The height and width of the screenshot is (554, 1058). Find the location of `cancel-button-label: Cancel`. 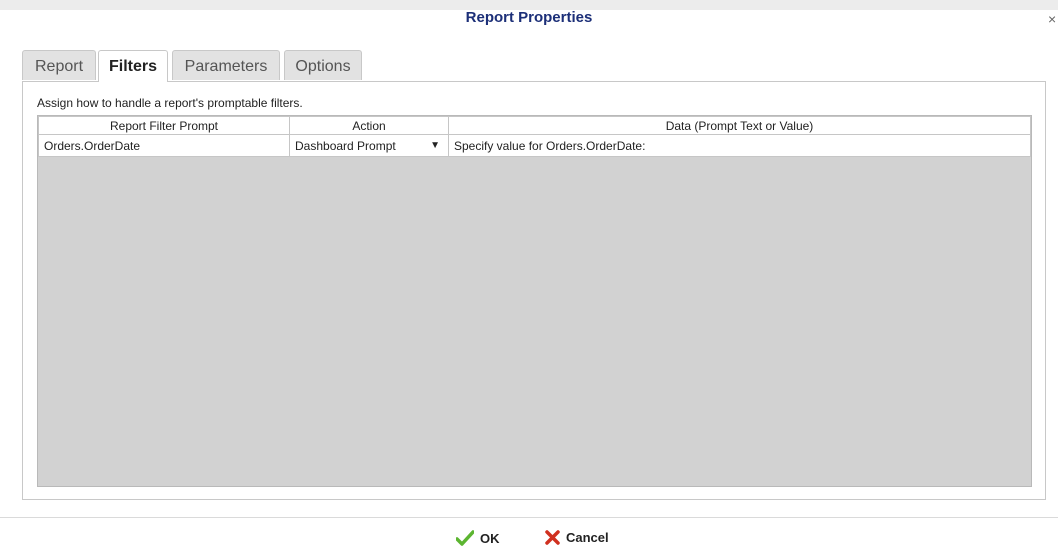

cancel-button-label: Cancel is located at coordinates (587, 537).